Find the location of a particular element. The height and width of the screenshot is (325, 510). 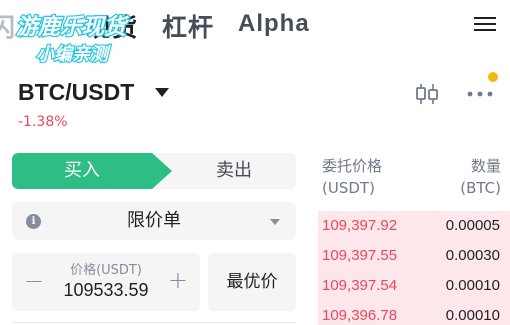

tab-partial: 闪 is located at coordinates (8, 26).